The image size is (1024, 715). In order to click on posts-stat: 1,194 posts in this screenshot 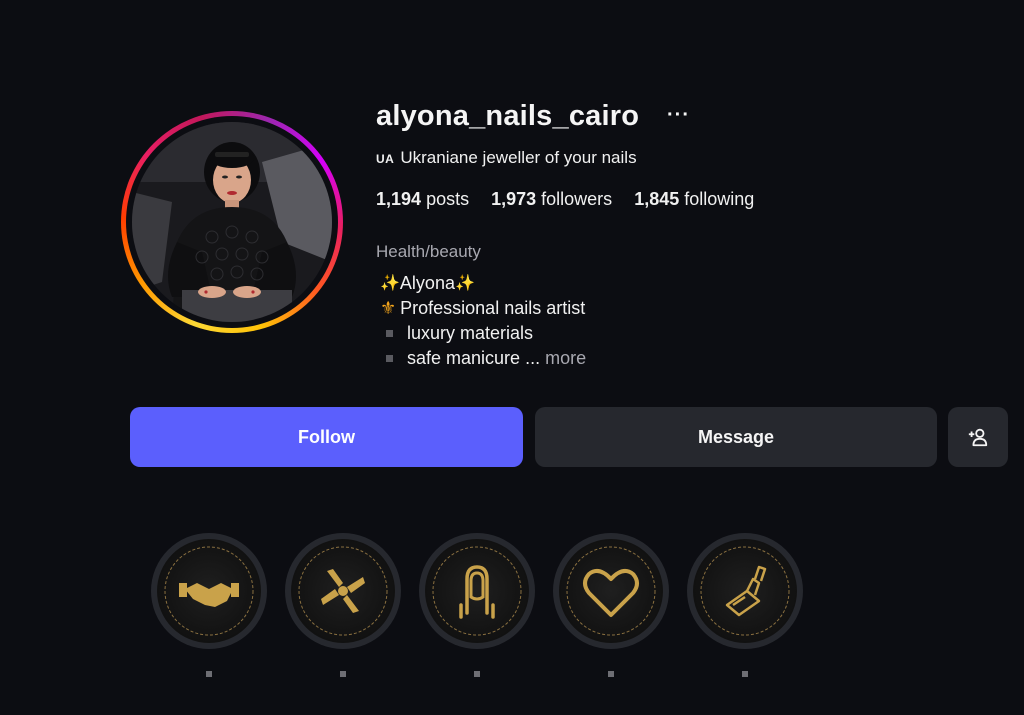, I will do `click(422, 199)`.